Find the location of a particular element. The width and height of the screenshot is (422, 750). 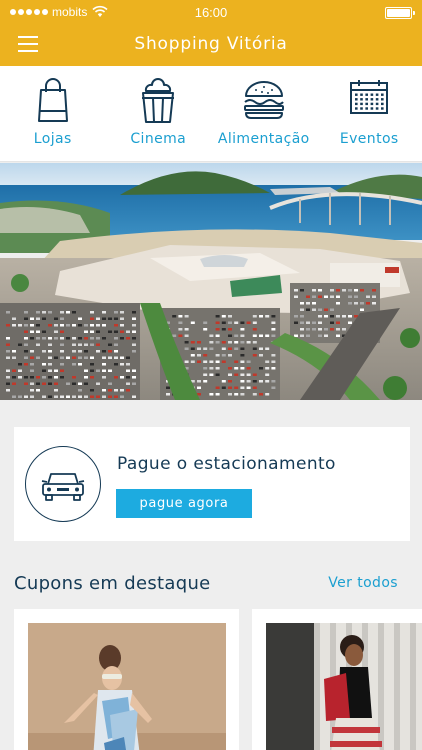

nav-bar: Shopping Vitória is located at coordinates (211, 46).